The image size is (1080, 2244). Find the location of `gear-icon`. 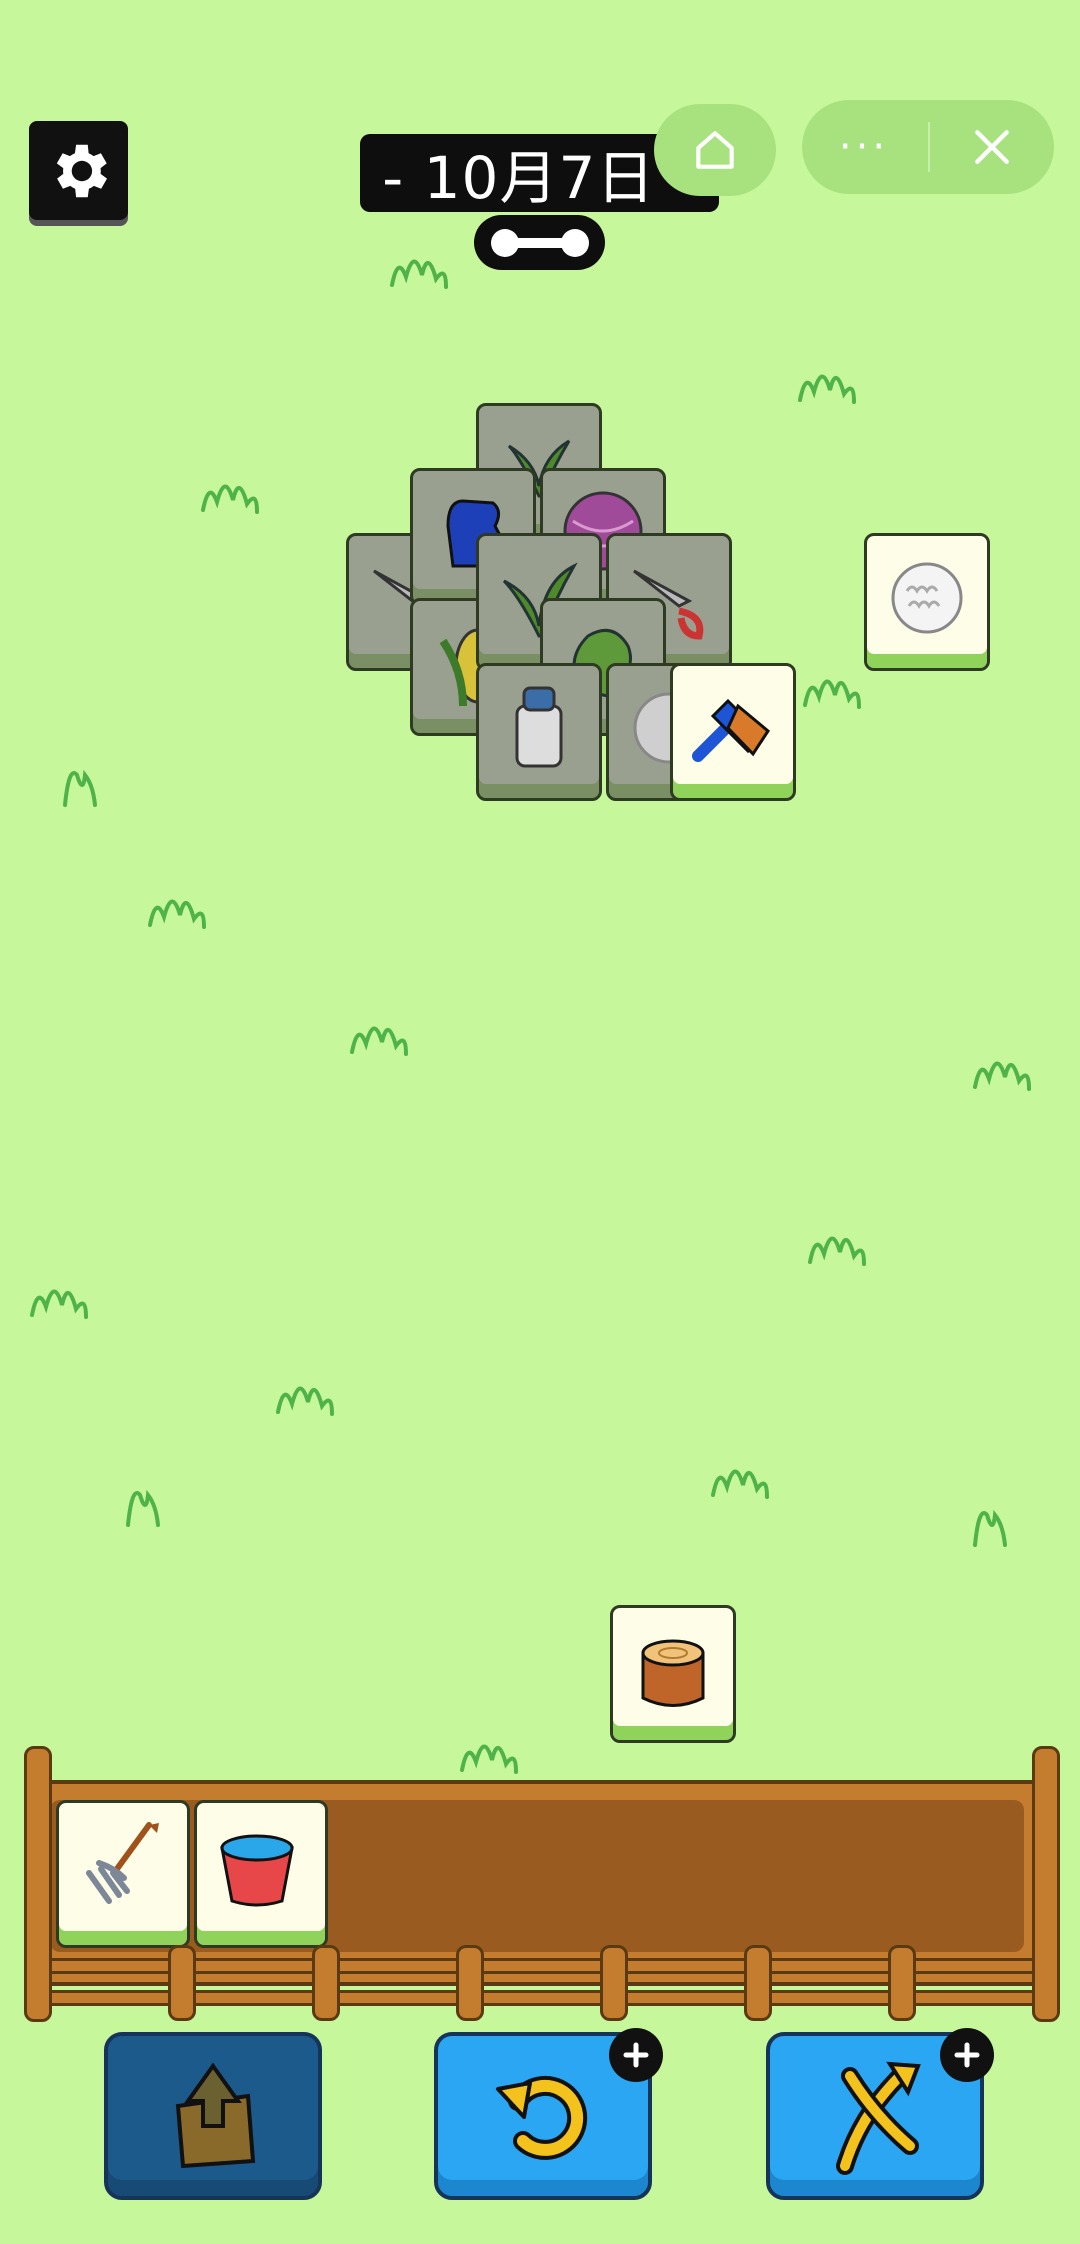

gear-icon is located at coordinates (81, 170).